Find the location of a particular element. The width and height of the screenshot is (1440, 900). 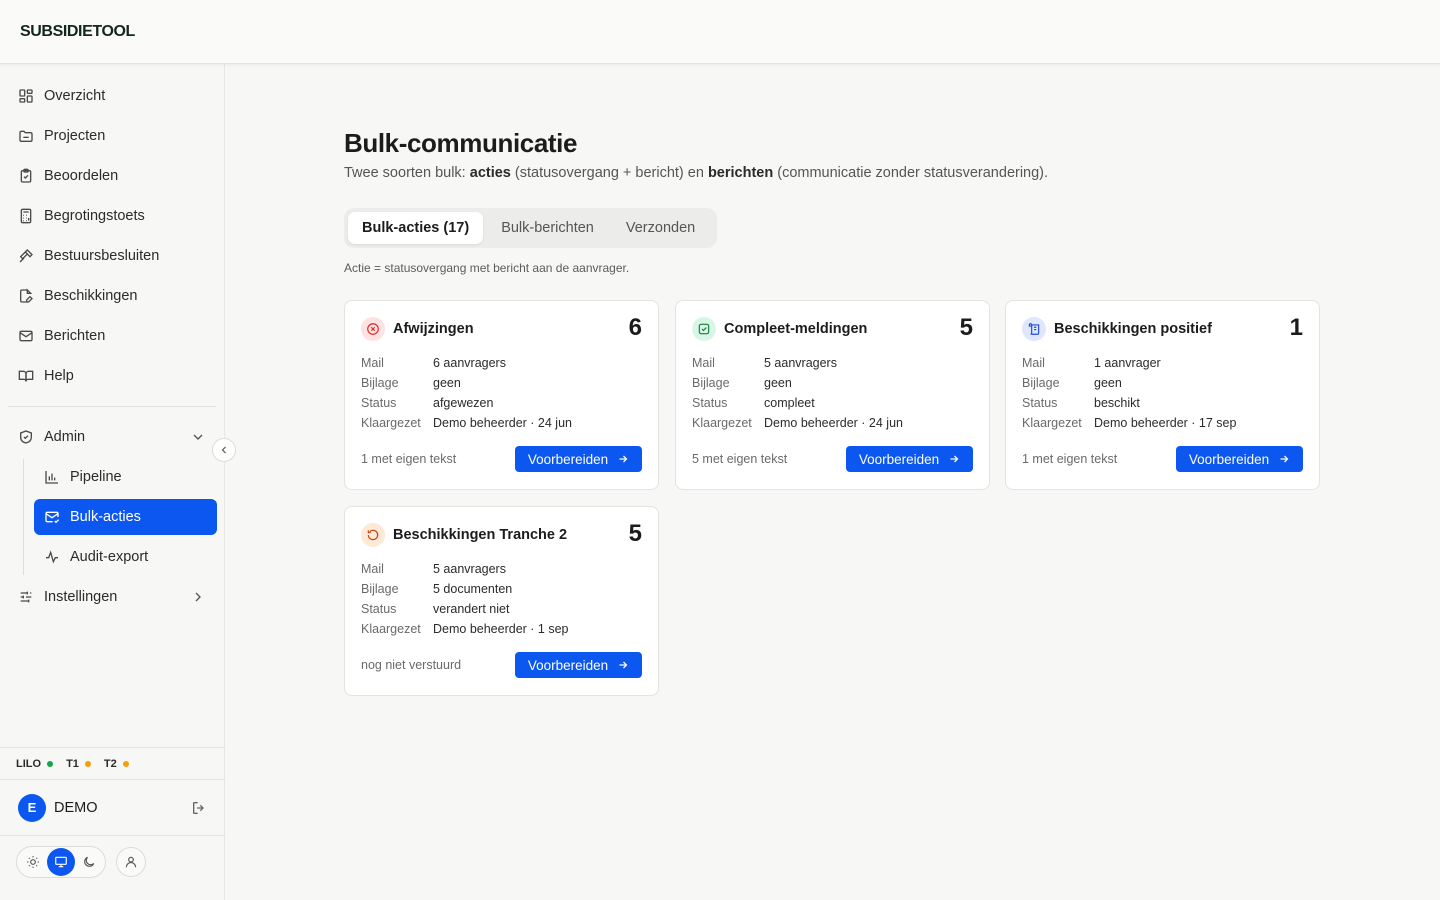

sidebar-item-instellingen: Instellingen is located at coordinates (112, 597).